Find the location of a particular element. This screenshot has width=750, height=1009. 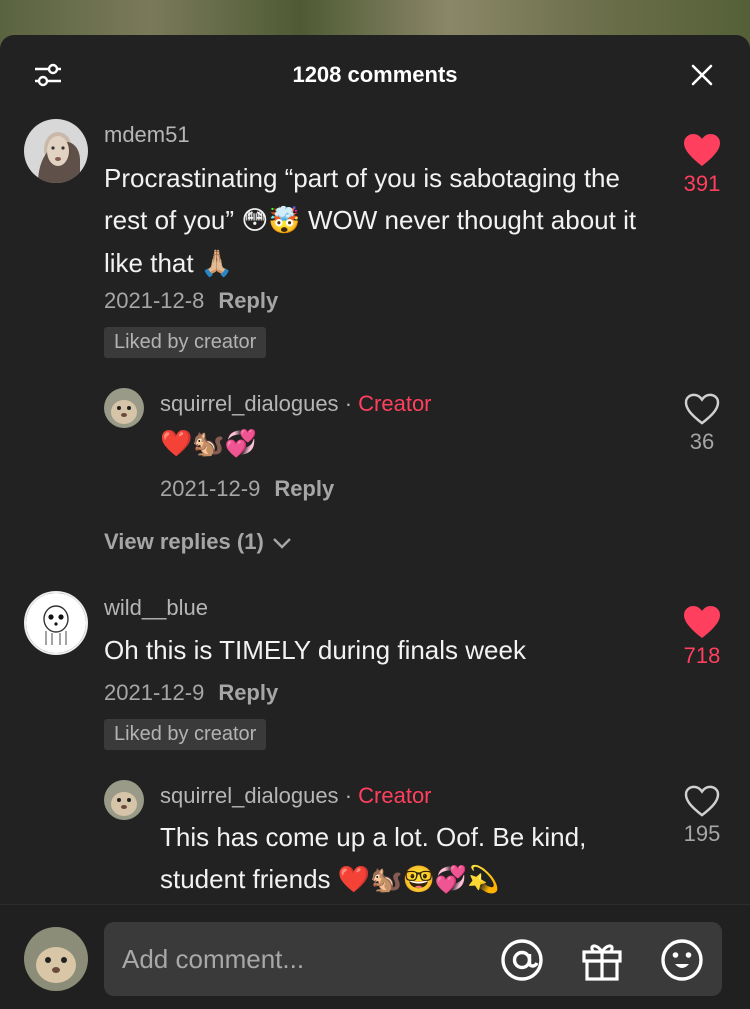

comment-meta: 2021-12-9 Reply is located at coordinates (191, 693).